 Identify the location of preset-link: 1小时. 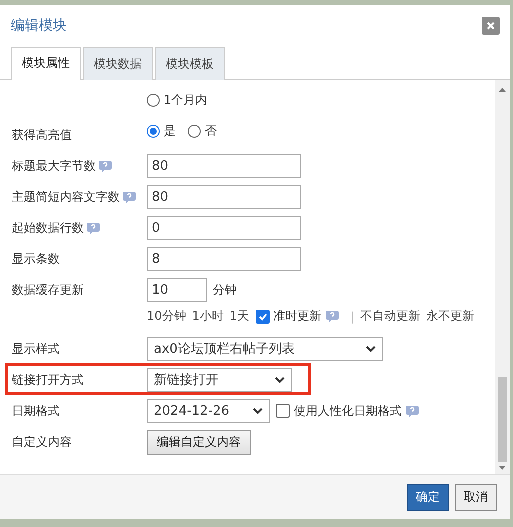
(208, 316).